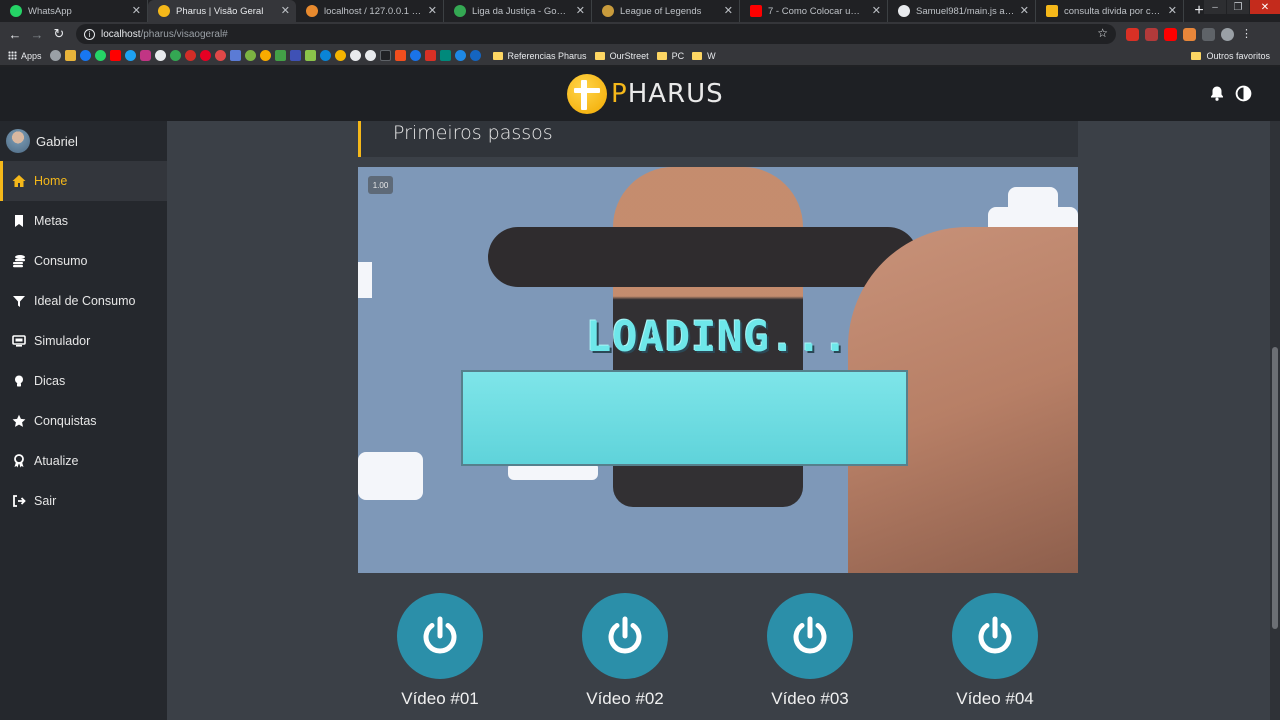 Image resolution: width=1280 pixels, height=720 pixels. I want to click on extension-icon, so click(1189, 34).